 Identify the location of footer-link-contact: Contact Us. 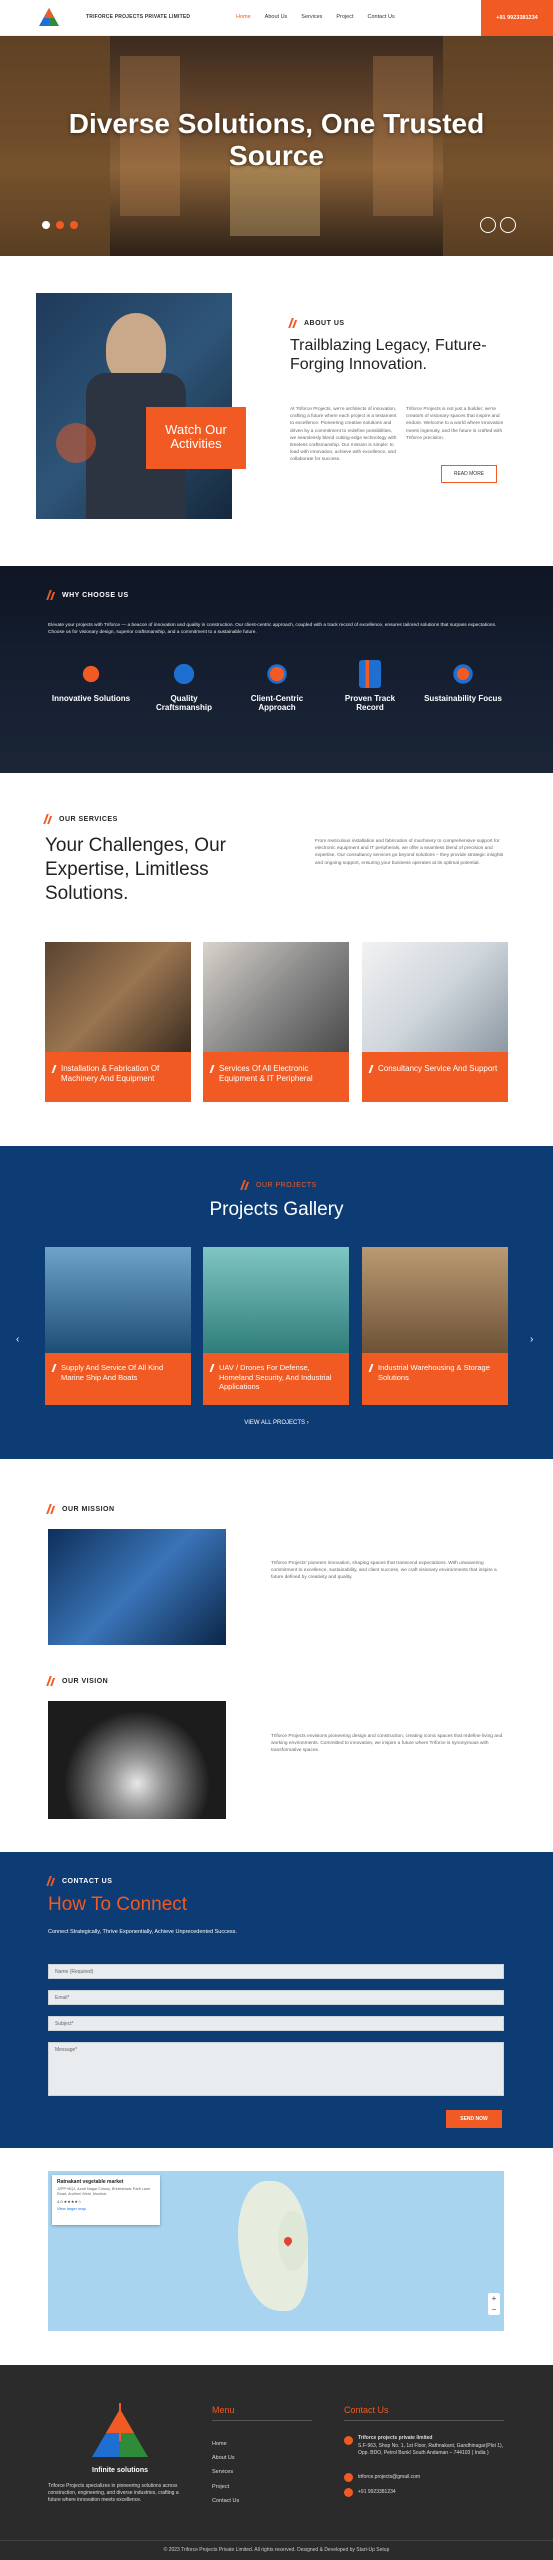
(225, 2501).